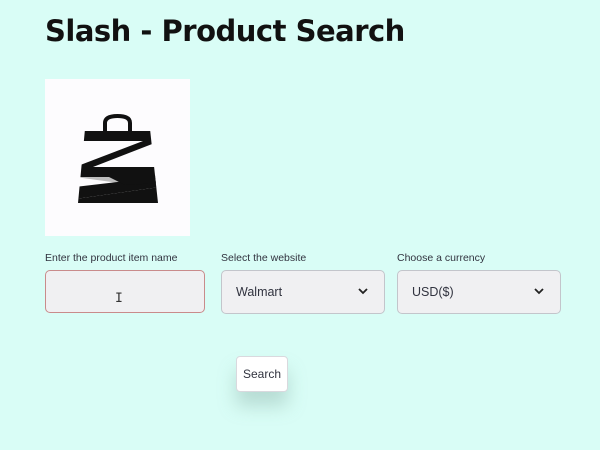 The height and width of the screenshot is (450, 600). What do you see at coordinates (225, 31) in the screenshot?
I see `page-title: Slash - Product Search` at bounding box center [225, 31].